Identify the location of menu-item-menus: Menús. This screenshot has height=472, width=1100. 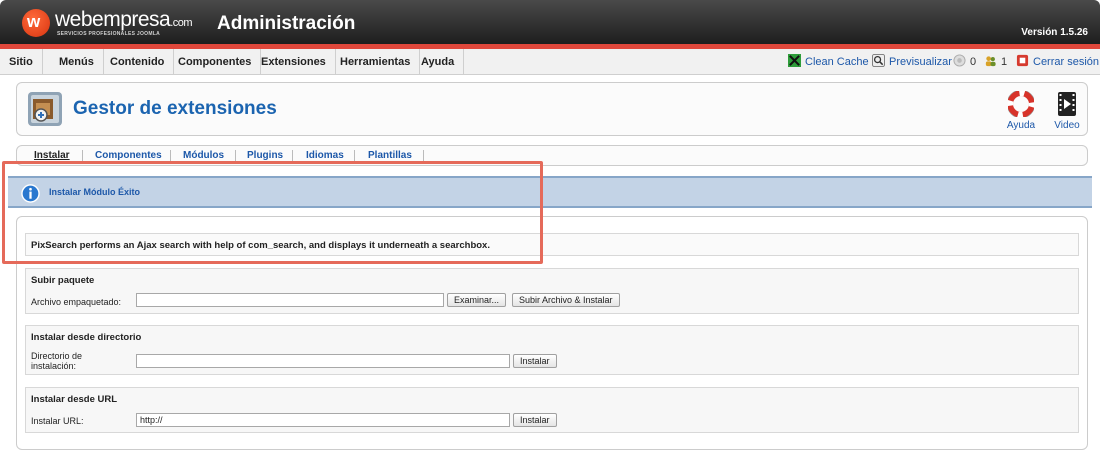
(77, 62).